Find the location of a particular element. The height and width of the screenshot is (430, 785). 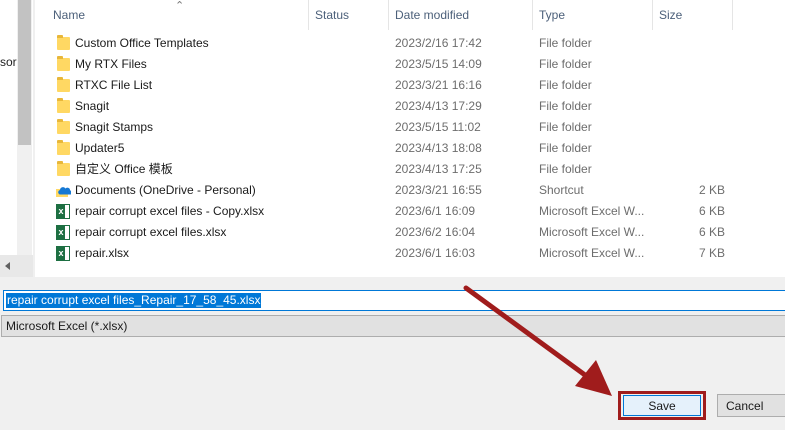

file-row: Updater5 2023/4/13 18:08 File folder is located at coordinates (410, 148).